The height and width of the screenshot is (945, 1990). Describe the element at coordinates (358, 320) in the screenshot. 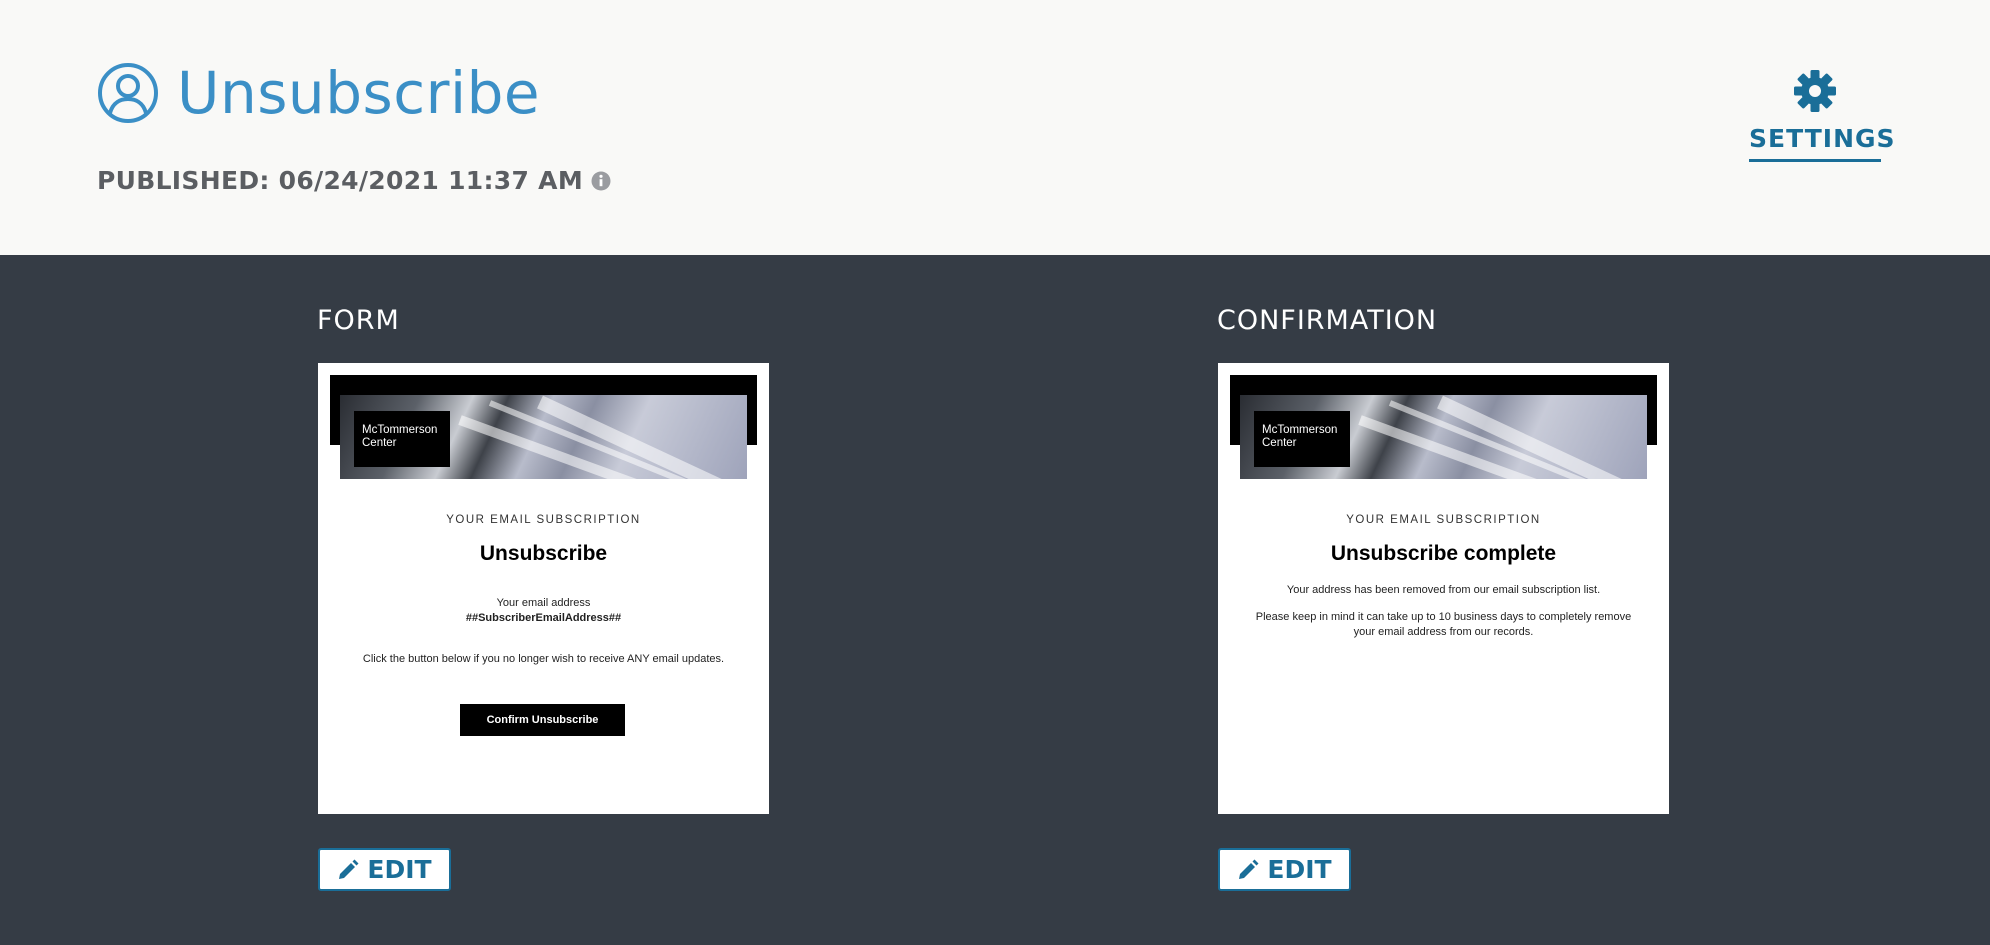

I see `form-heading: FORM` at that location.